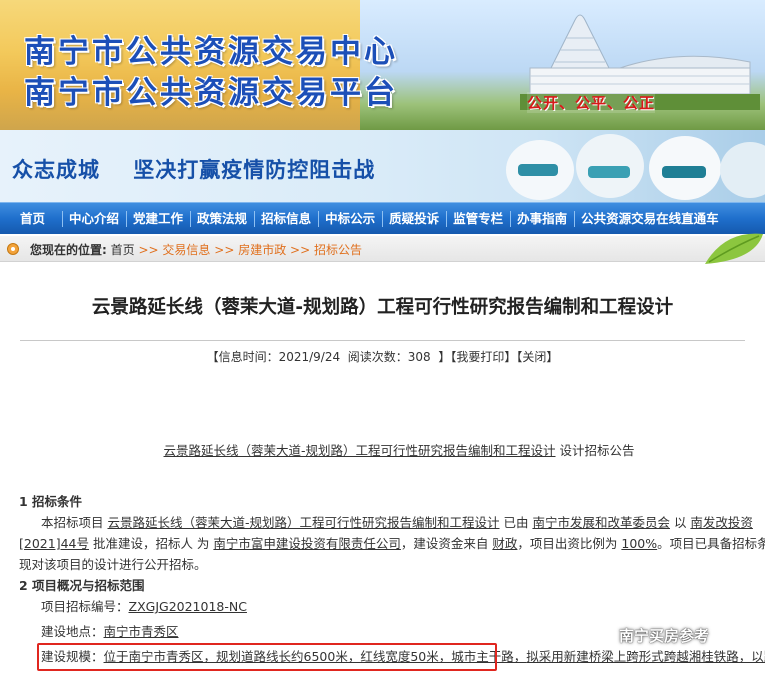 This screenshot has height=673, width=765. What do you see at coordinates (54, 543) in the screenshot?
I see `approval-doc-number: [2021]44号` at bounding box center [54, 543].